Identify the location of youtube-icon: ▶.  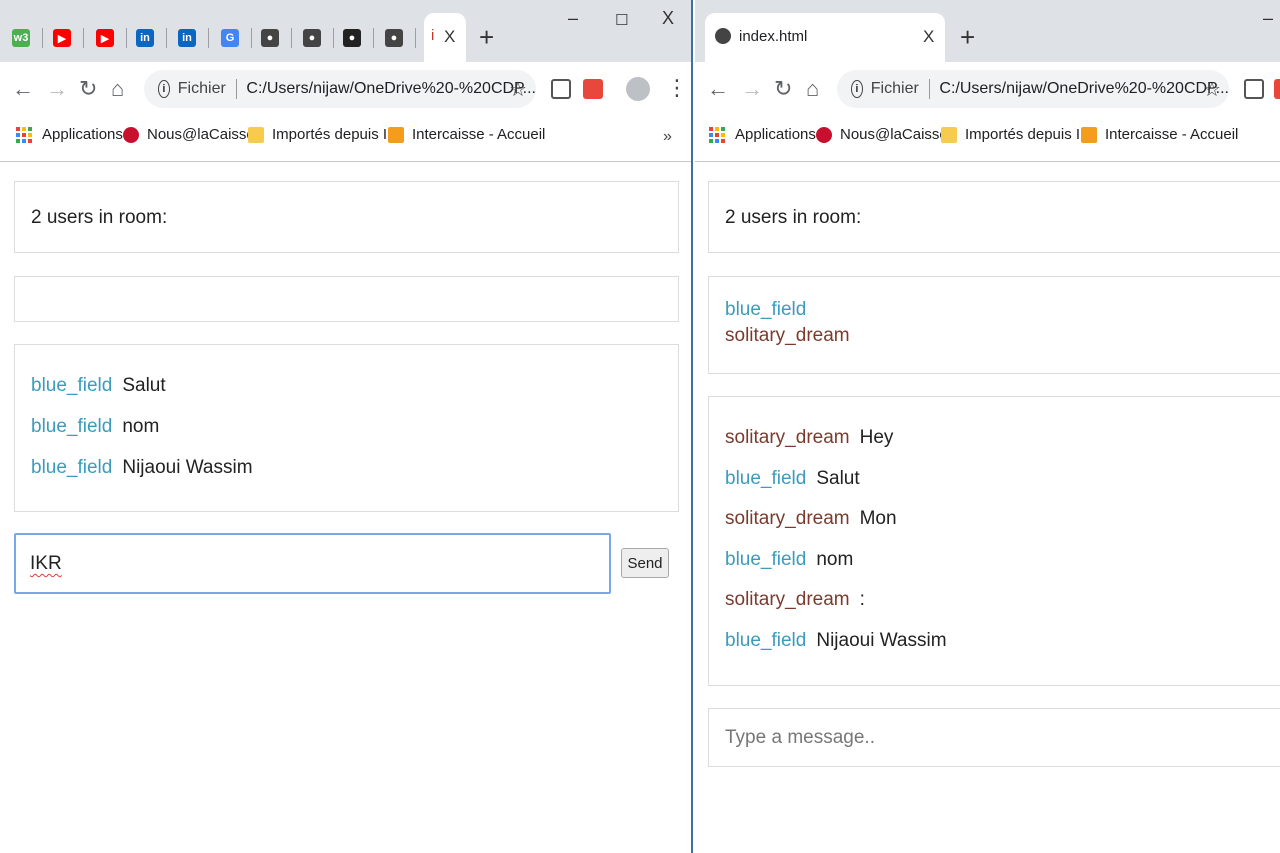
(62, 38).